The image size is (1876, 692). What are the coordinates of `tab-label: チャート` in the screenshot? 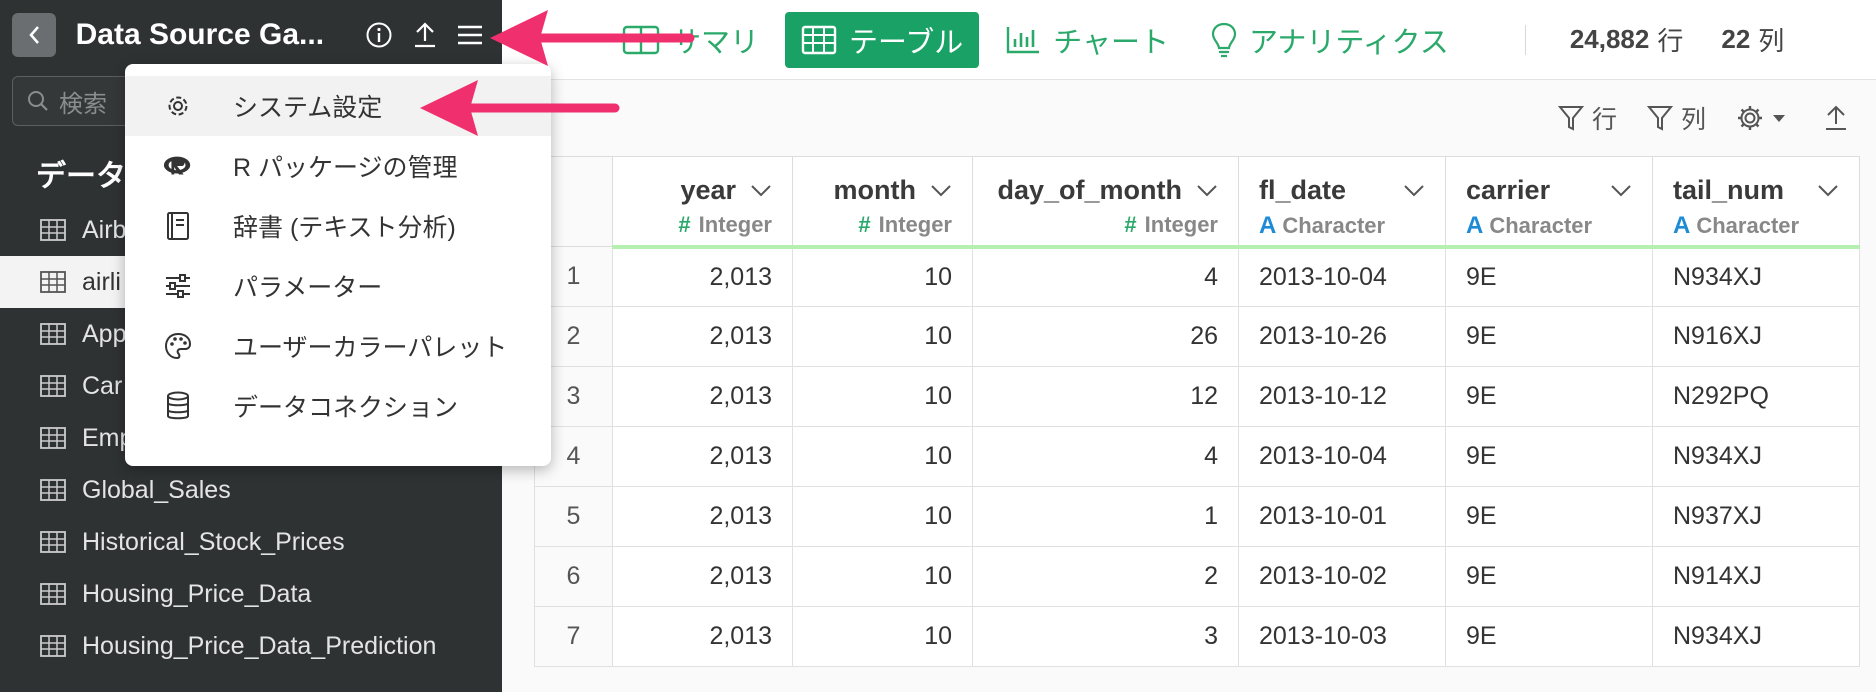 It's located at (1111, 42).